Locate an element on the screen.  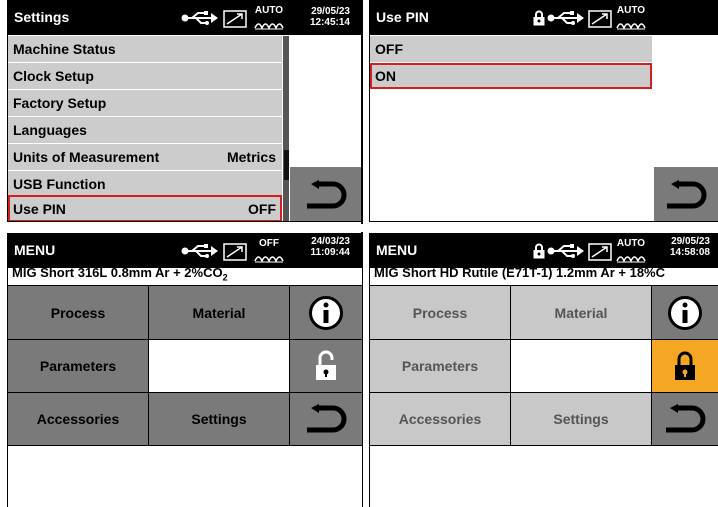
date-label: 24/03/23 is located at coordinates (330, 241).